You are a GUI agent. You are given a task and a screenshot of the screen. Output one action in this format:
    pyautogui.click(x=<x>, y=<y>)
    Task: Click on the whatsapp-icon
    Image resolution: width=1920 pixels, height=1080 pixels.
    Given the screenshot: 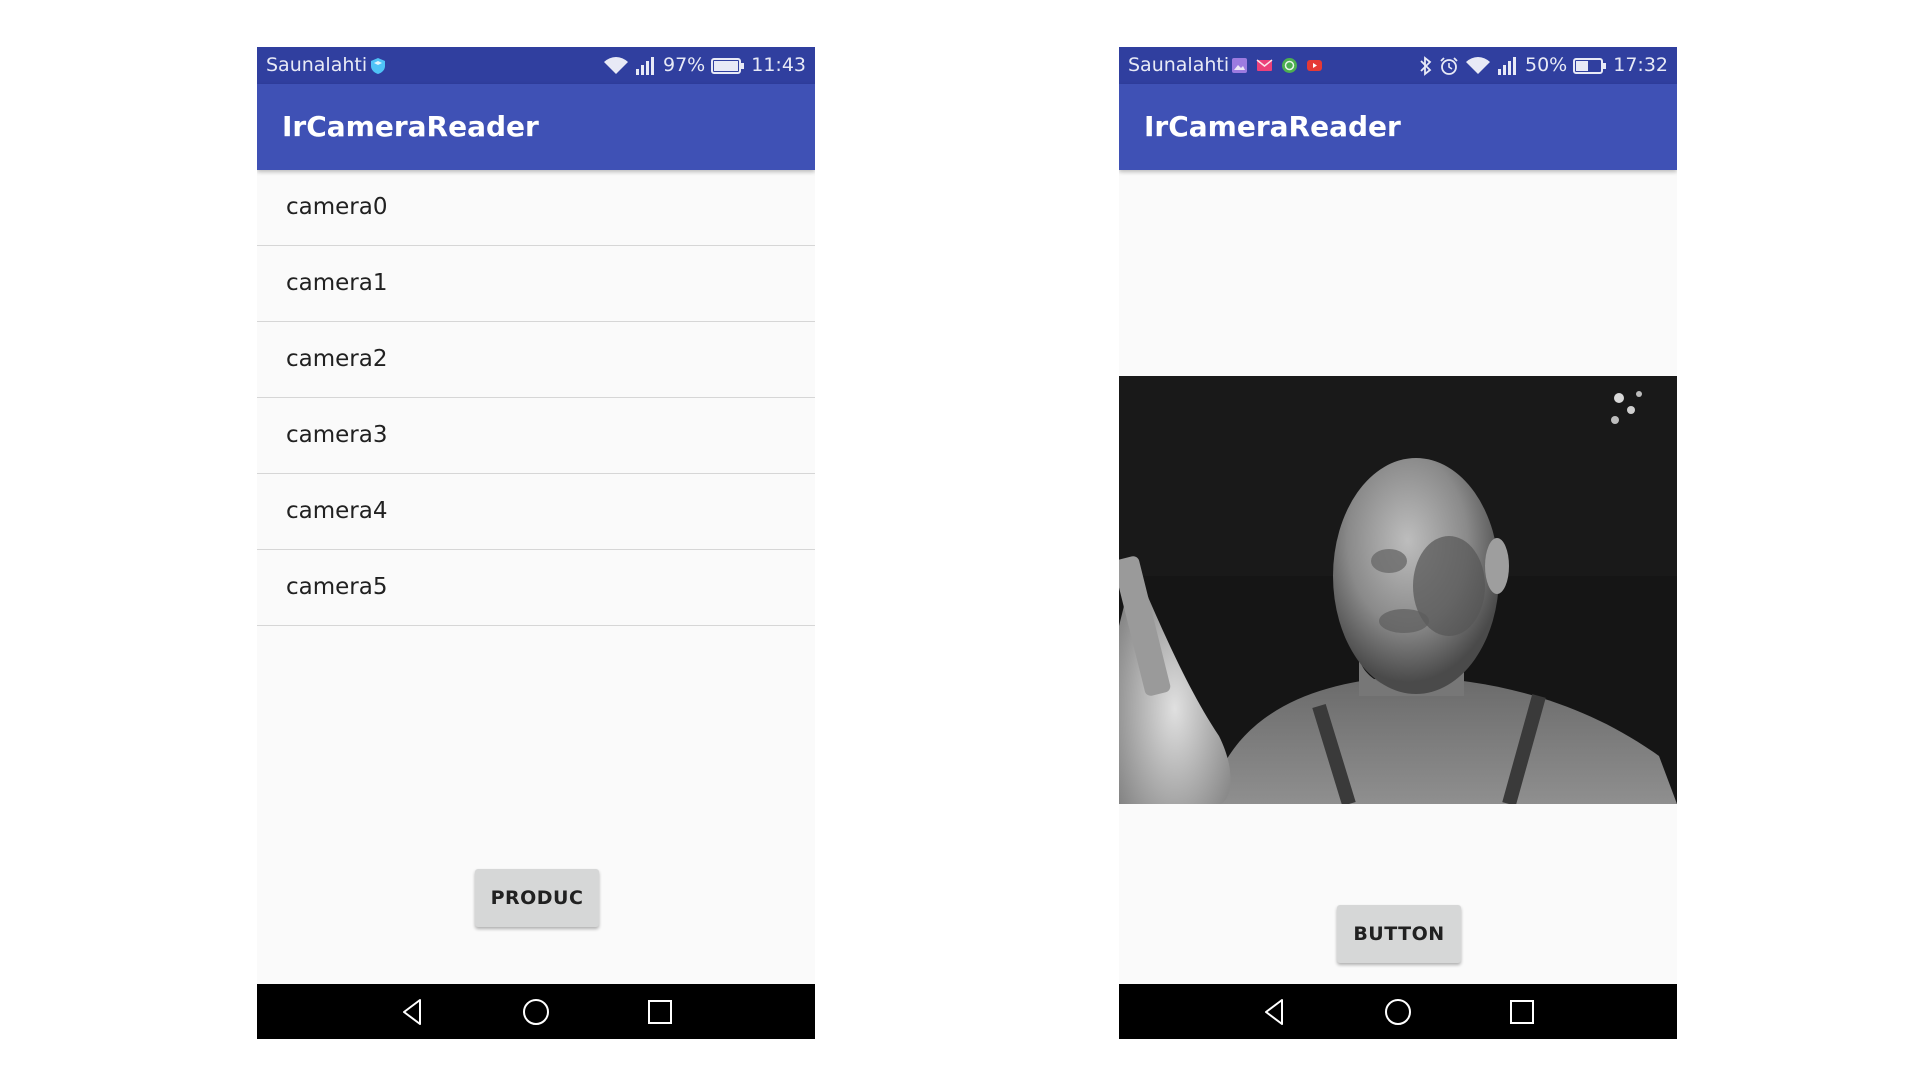 What is the action you would take?
    pyautogui.click(x=1289, y=65)
    